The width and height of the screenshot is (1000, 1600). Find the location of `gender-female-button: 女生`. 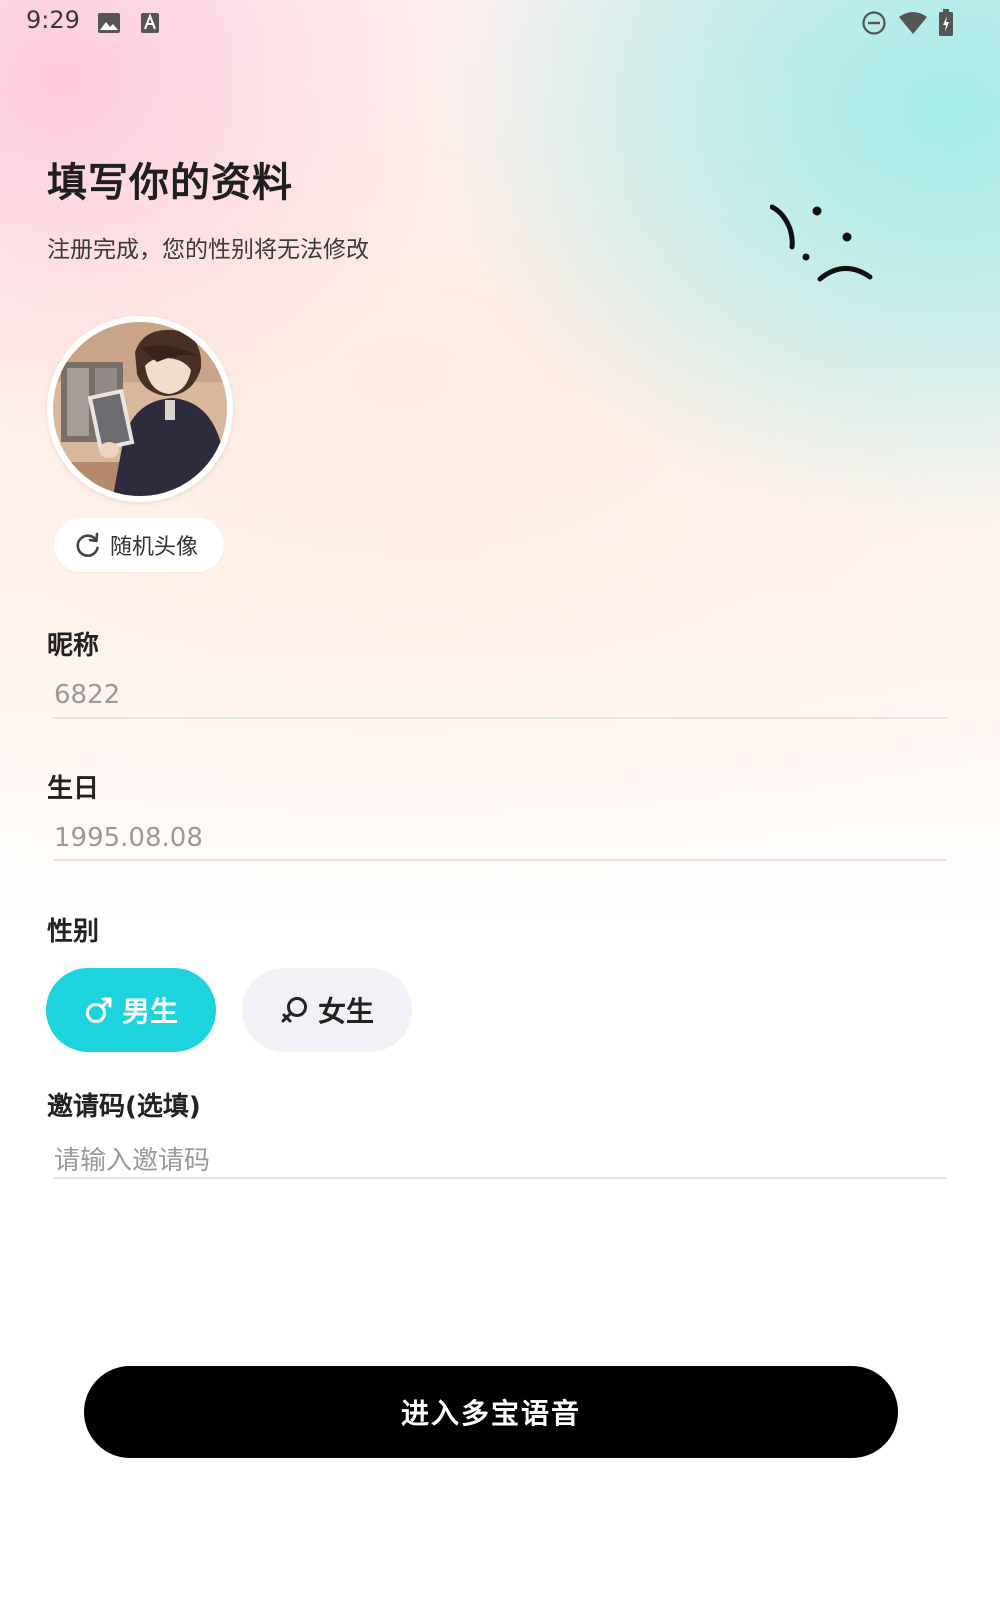

gender-female-button: 女生 is located at coordinates (327, 1010).